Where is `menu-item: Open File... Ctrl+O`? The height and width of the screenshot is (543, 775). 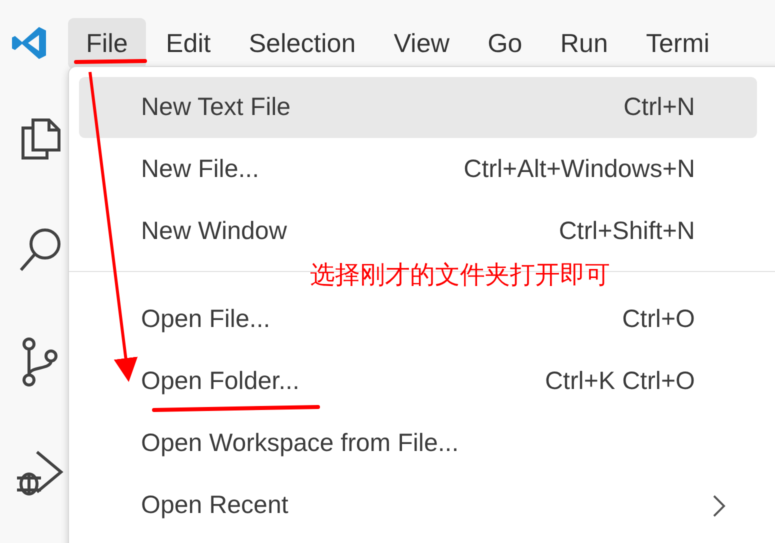 menu-item: Open File... Ctrl+O is located at coordinates (418, 319).